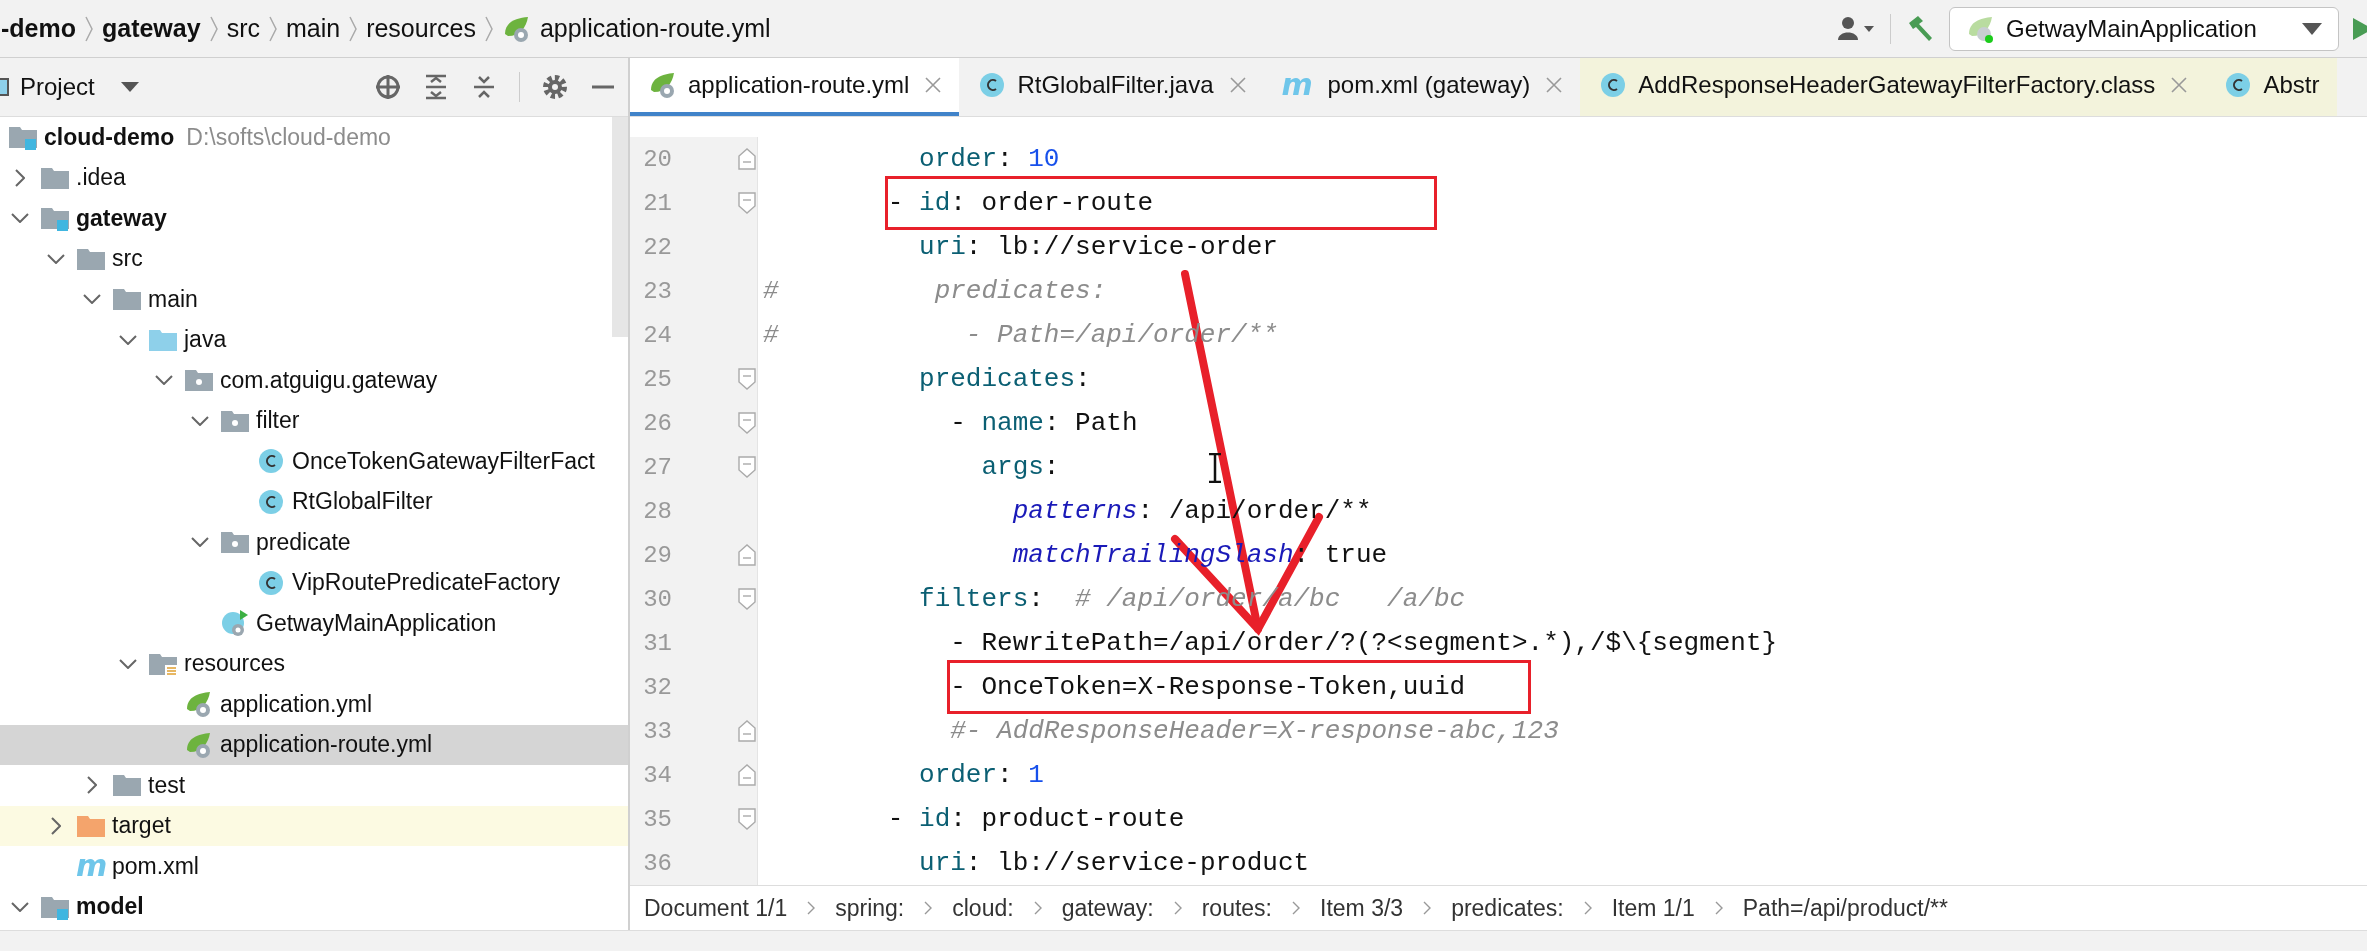 The image size is (2367, 951). What do you see at coordinates (388, 87) in the screenshot?
I see `locate-icon` at bounding box center [388, 87].